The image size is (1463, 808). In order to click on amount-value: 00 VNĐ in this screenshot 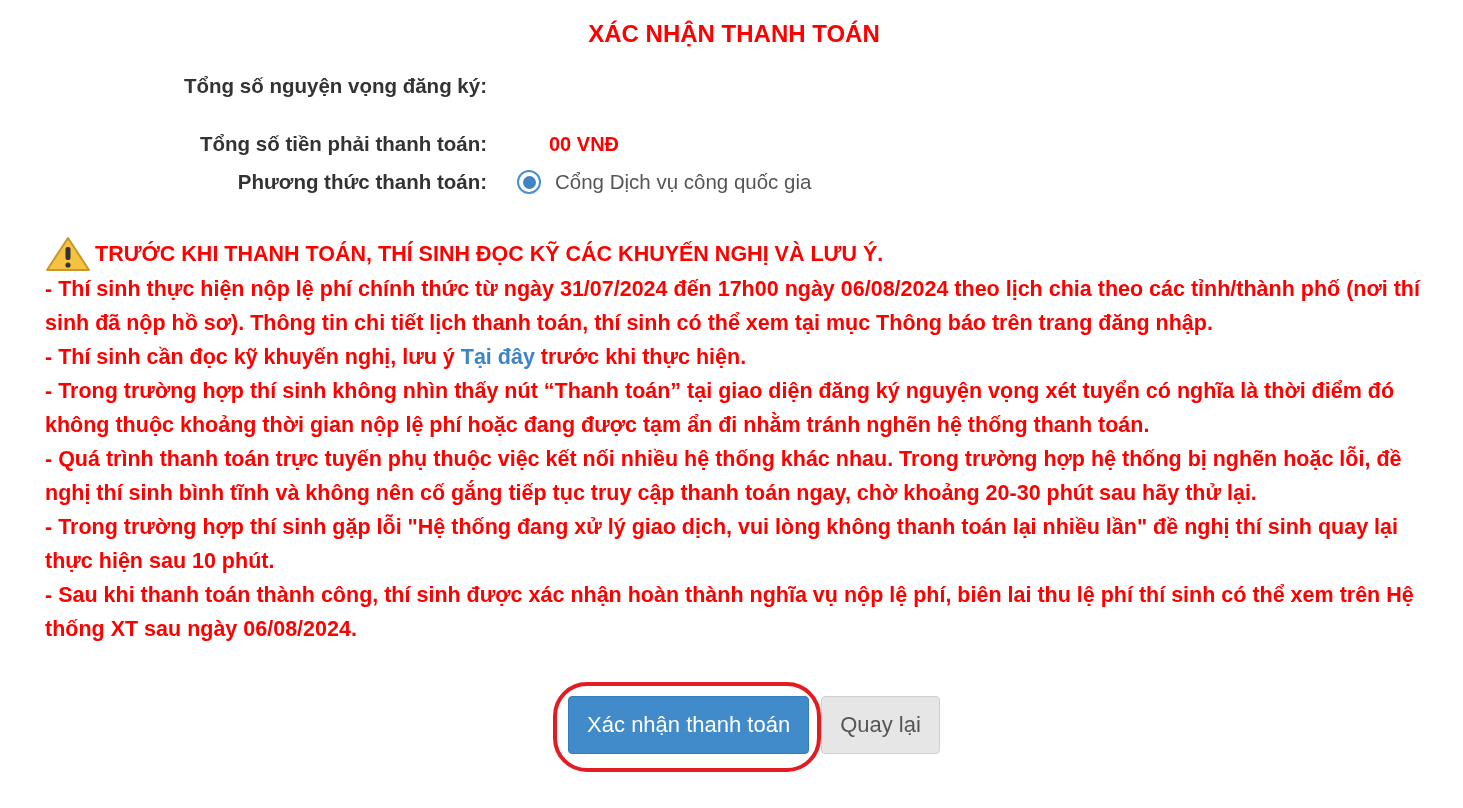, I will do `click(584, 144)`.